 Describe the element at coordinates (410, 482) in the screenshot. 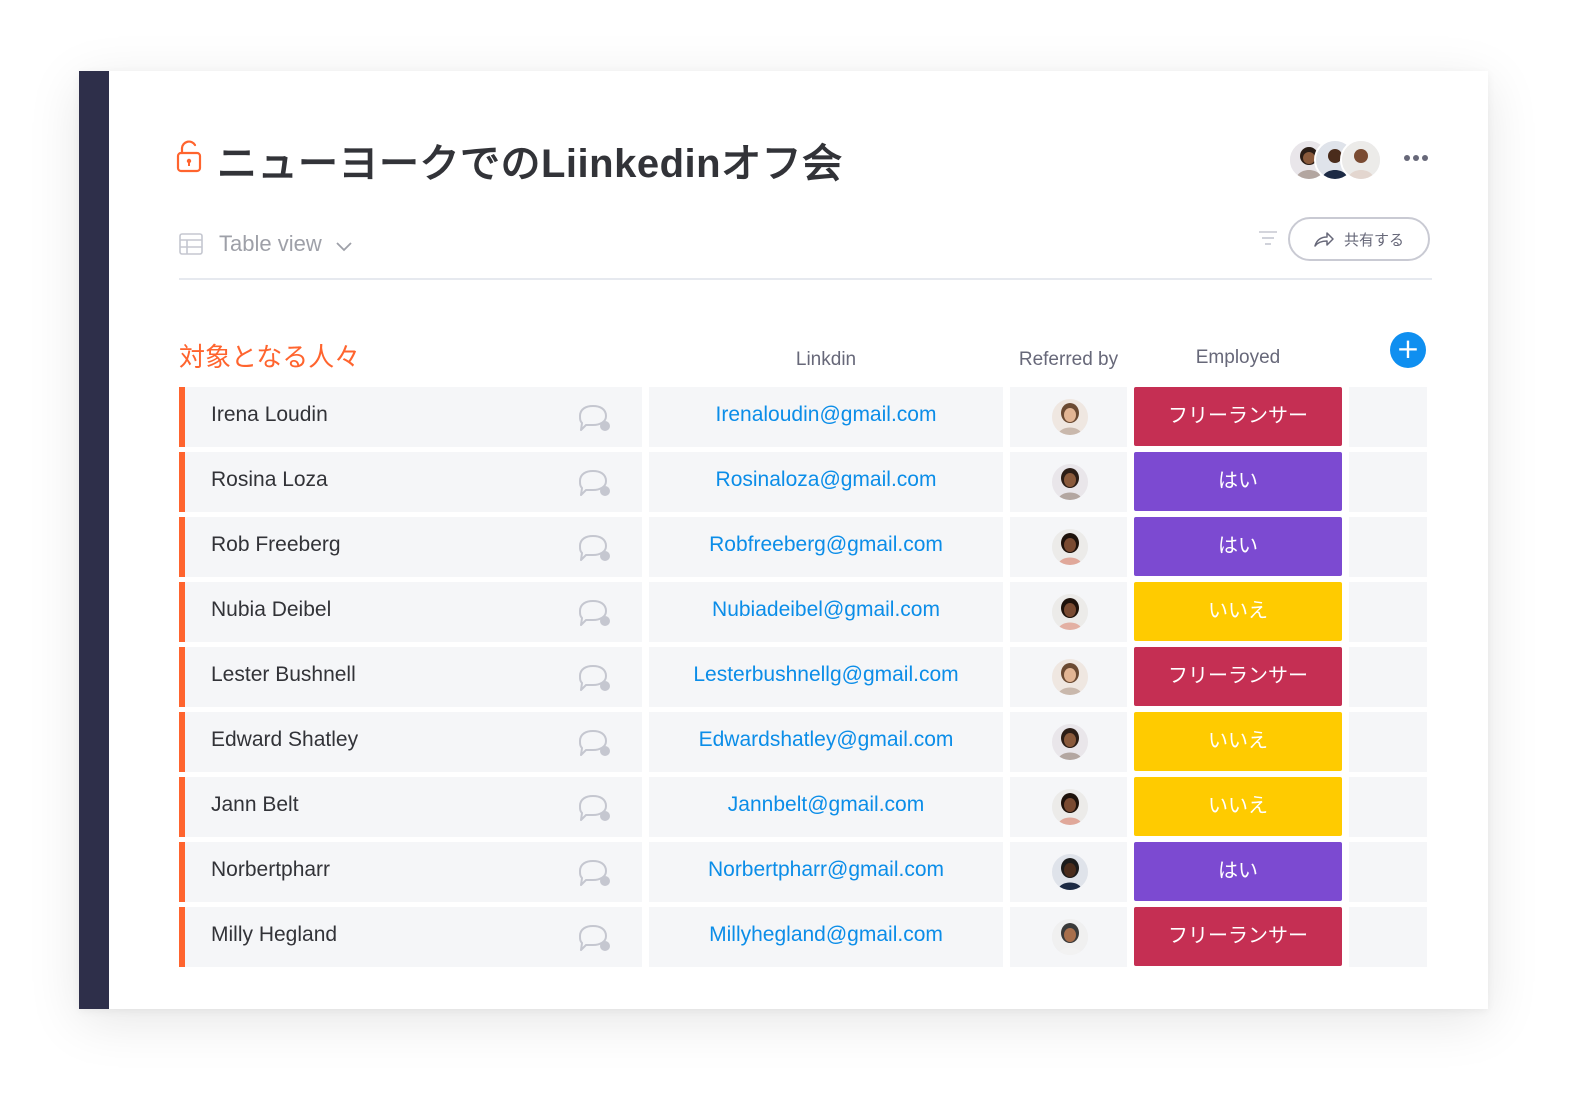

I see `name-cell: Rosina Loza` at that location.